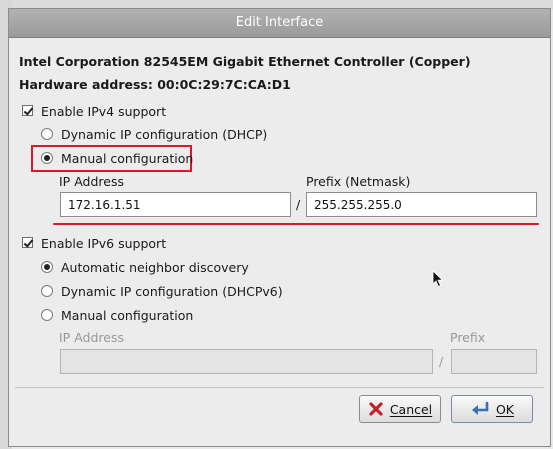 This screenshot has width=553, height=449. What do you see at coordinates (47, 267) in the screenshot?
I see `ipv6-auto-radio` at bounding box center [47, 267].